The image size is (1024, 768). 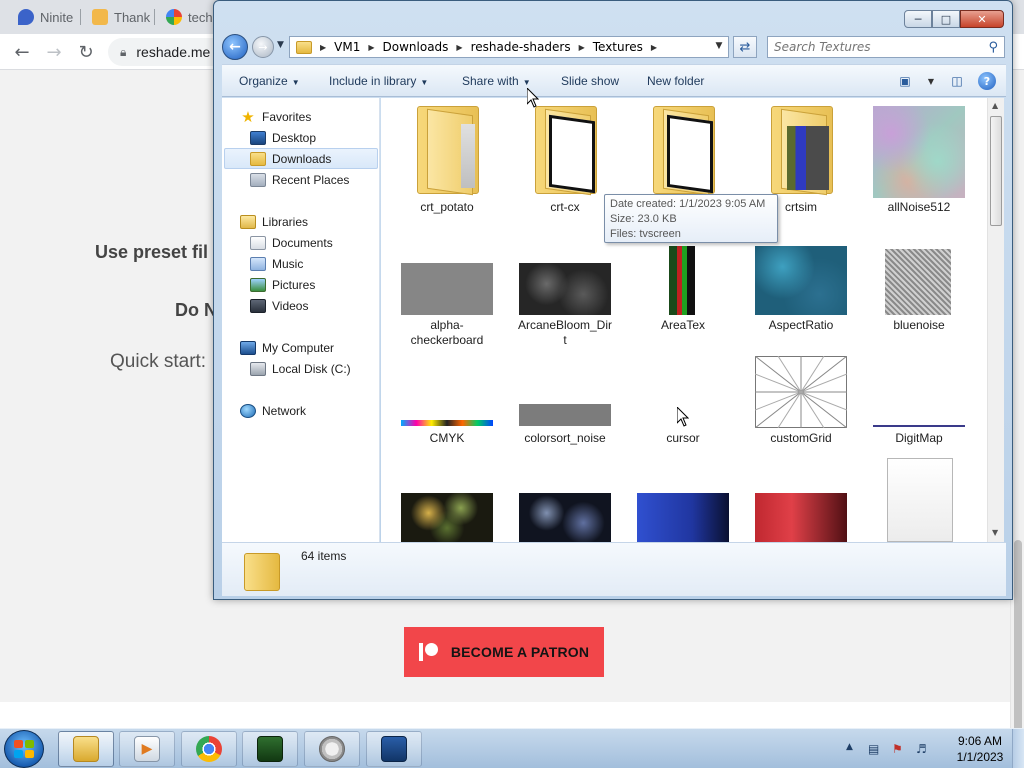 I want to click on nav-favorites: ★ Favorites, so click(x=275, y=116).